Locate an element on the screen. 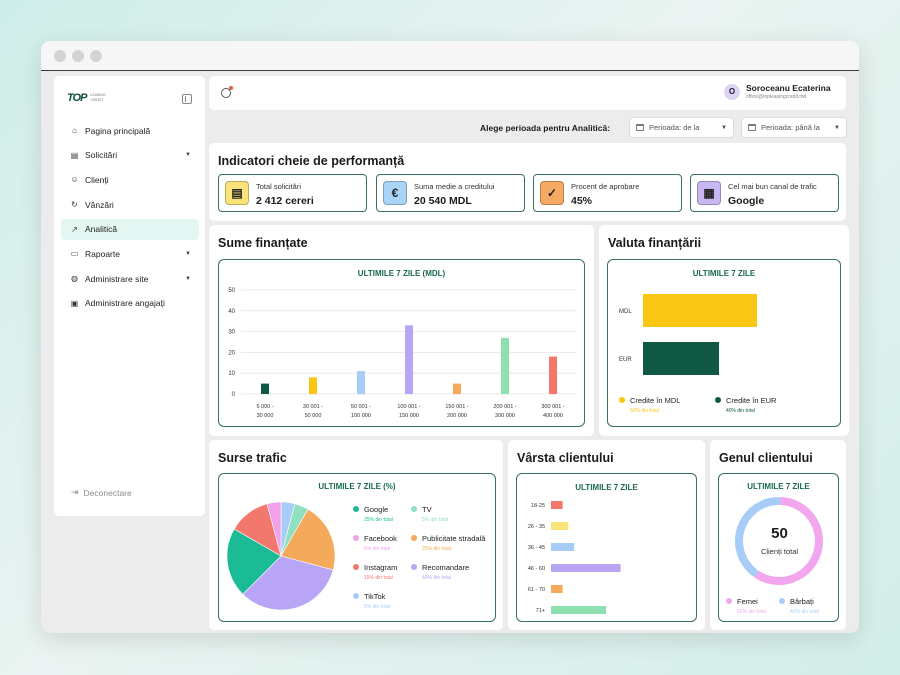 This screenshot has width=900, height=675. legend-label: TV is located at coordinates (427, 509).